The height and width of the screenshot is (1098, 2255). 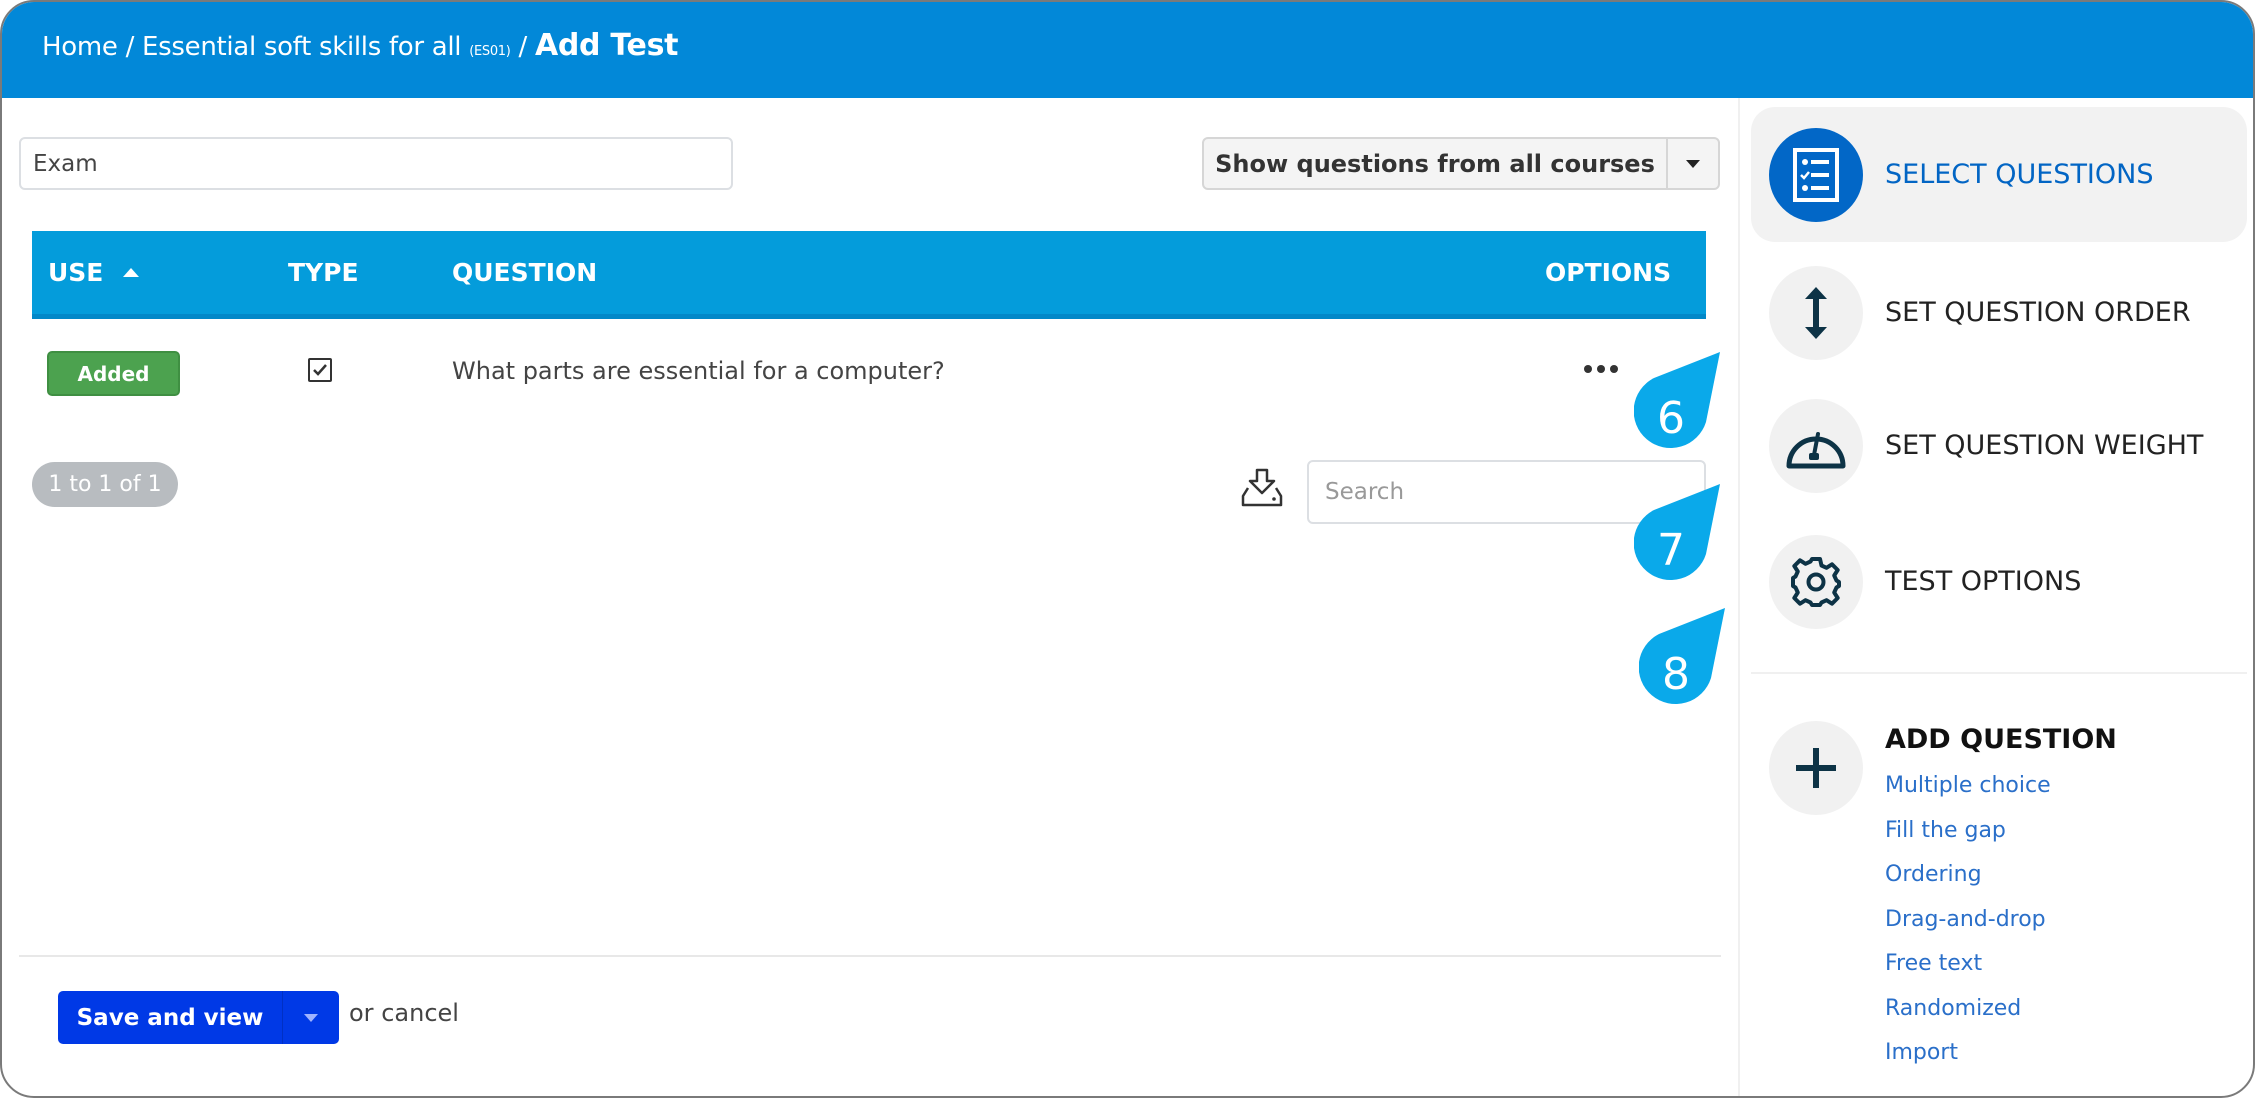 I want to click on page-title: Add Test, so click(x=606, y=45).